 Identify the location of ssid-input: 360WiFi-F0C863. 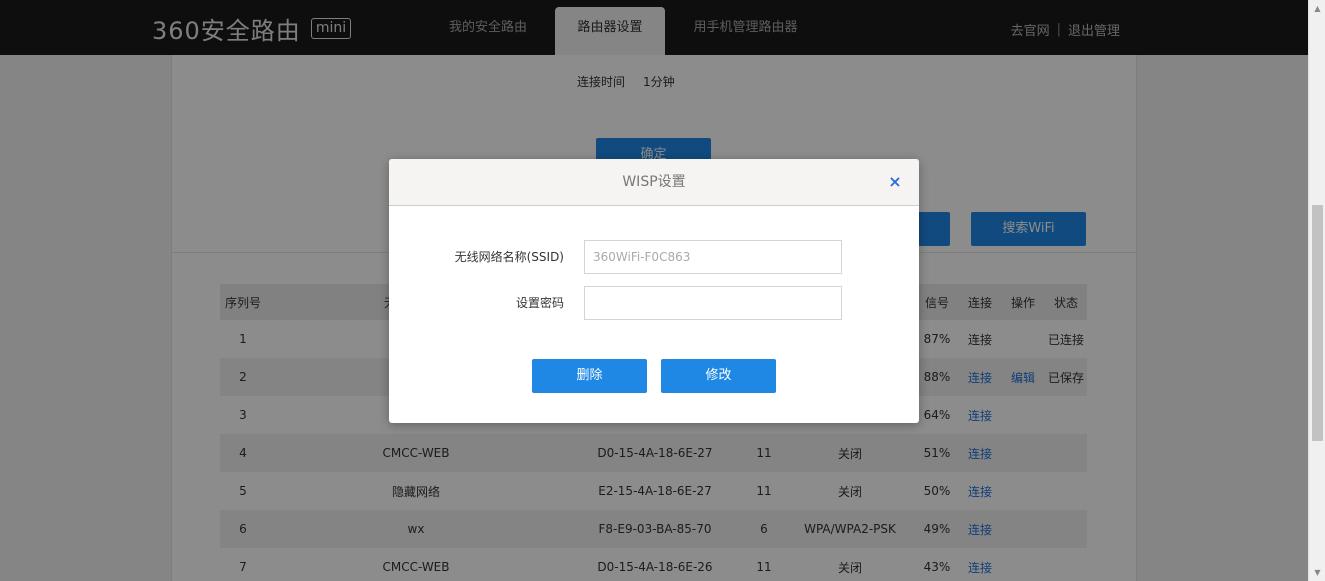
(713, 257).